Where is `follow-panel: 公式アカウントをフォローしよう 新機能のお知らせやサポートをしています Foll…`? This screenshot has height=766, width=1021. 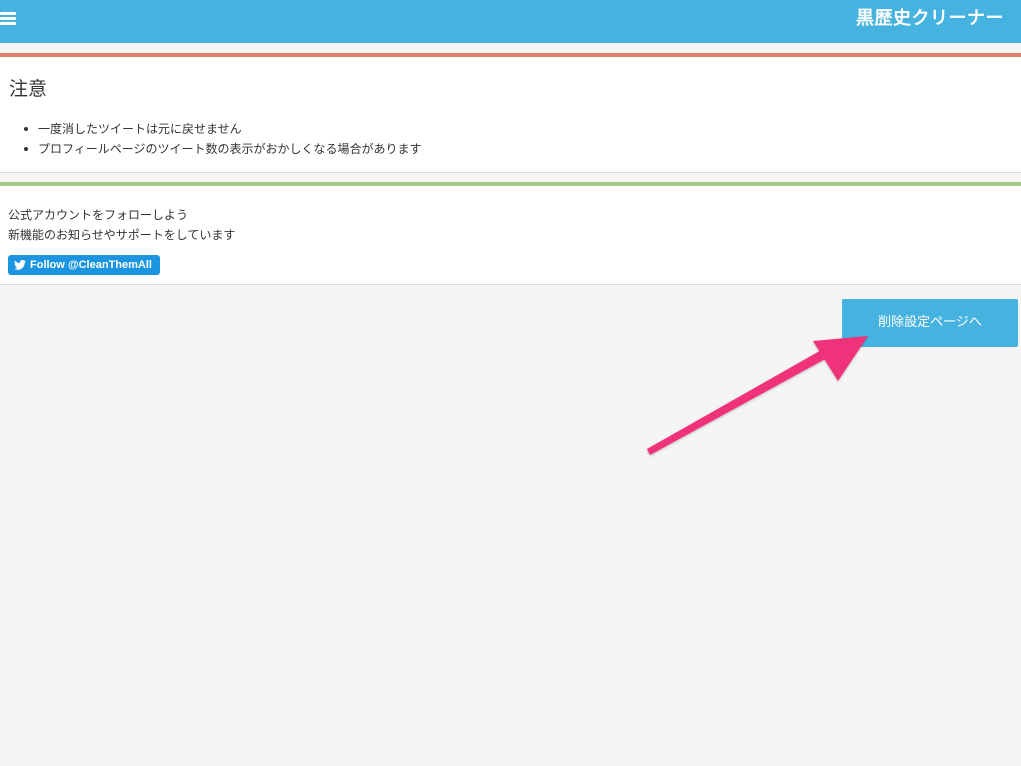
follow-panel: 公式アカウントをフォローしよう 新機能のお知らせやサポートをしています Foll… is located at coordinates (510, 233).